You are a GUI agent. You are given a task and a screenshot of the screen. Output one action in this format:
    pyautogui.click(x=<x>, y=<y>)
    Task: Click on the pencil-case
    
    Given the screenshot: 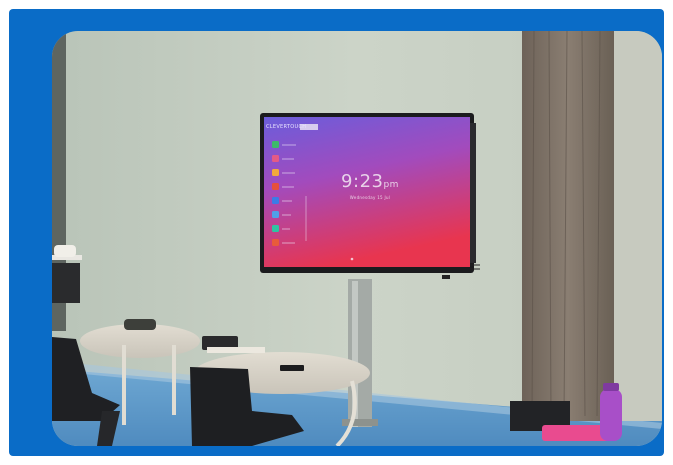 What is the action you would take?
    pyautogui.click(x=140, y=324)
    